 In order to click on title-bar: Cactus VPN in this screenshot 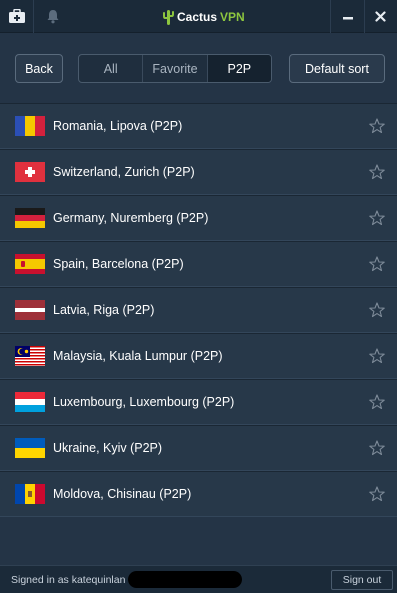, I will do `click(198, 16)`.